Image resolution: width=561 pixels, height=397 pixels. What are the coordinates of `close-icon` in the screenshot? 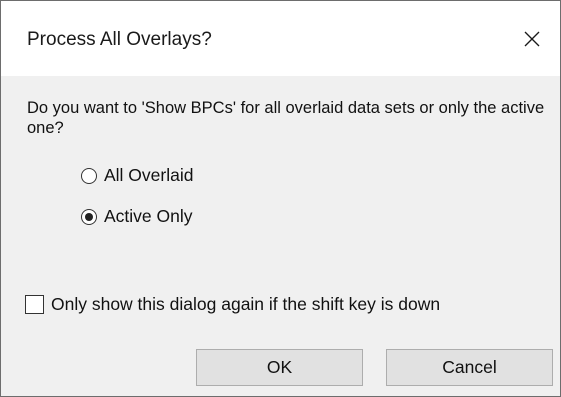 It's located at (532, 39).